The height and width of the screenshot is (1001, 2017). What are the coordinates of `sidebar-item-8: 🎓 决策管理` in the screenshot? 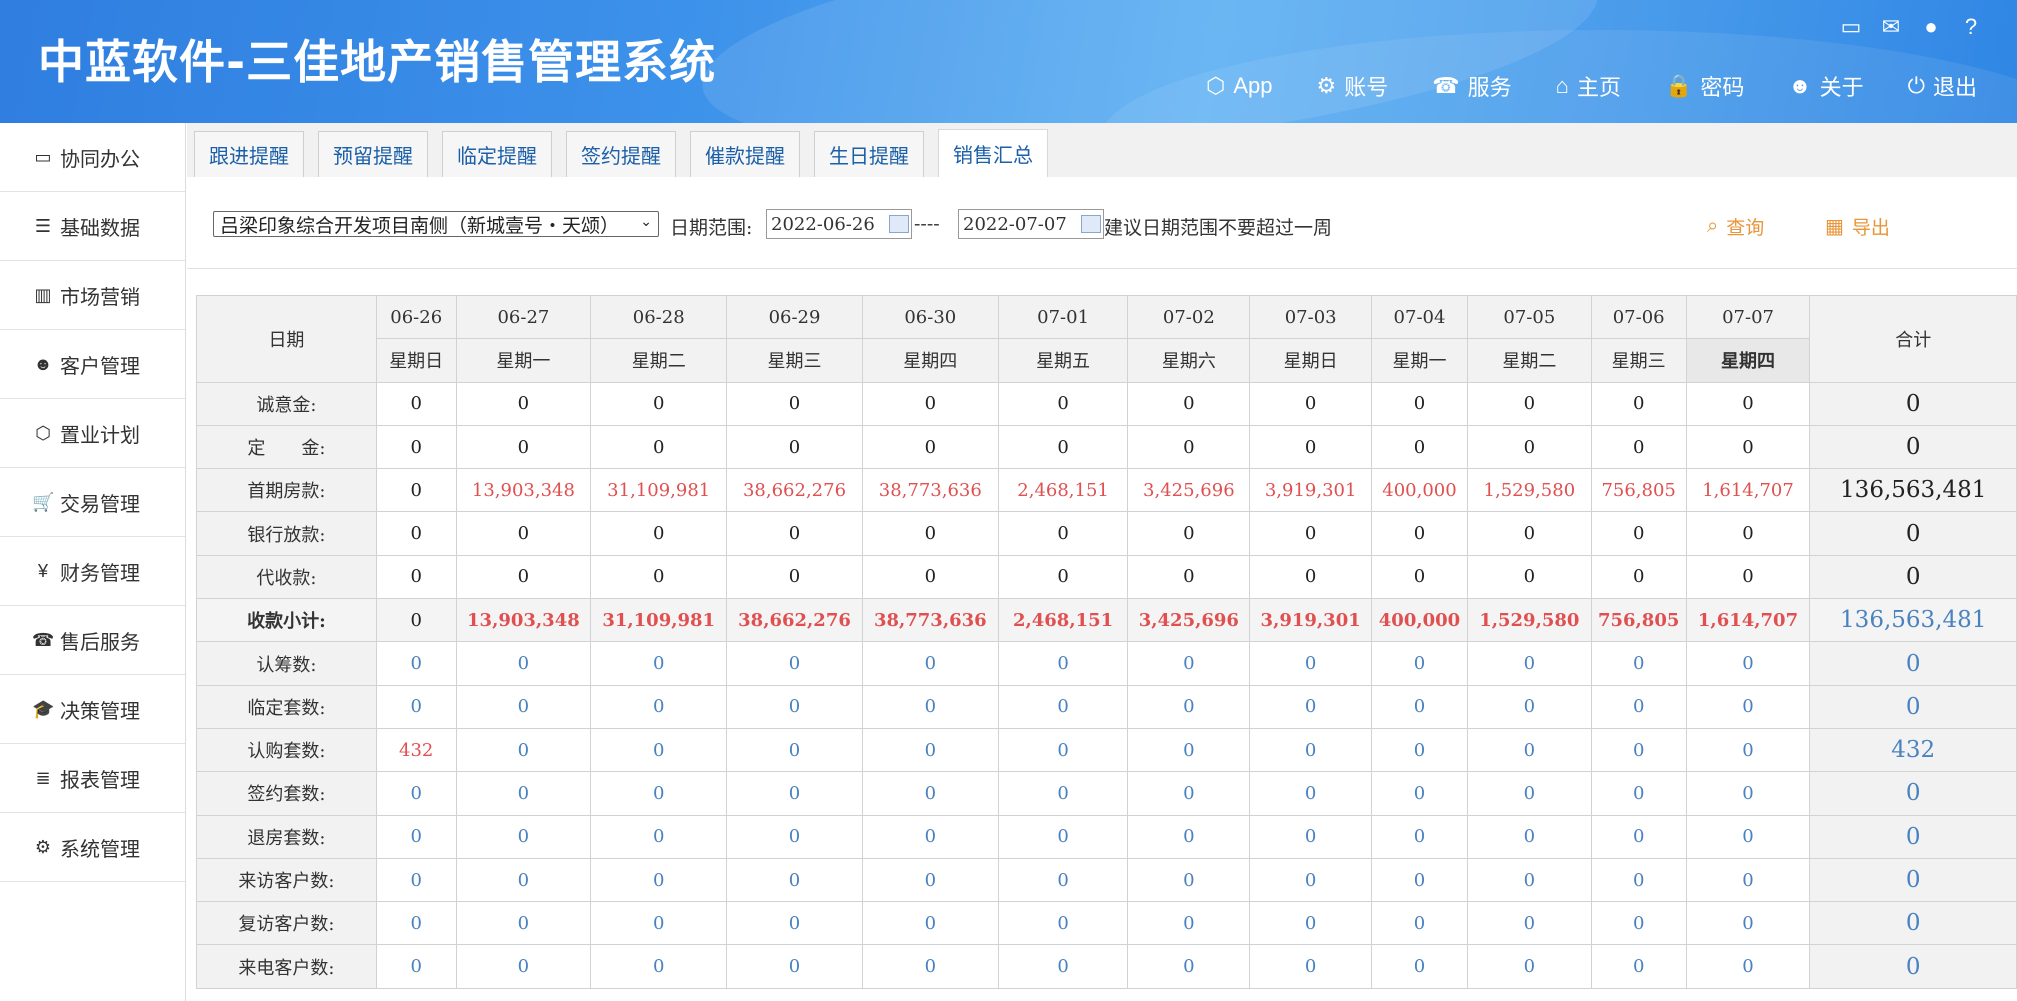 It's located at (92, 709).